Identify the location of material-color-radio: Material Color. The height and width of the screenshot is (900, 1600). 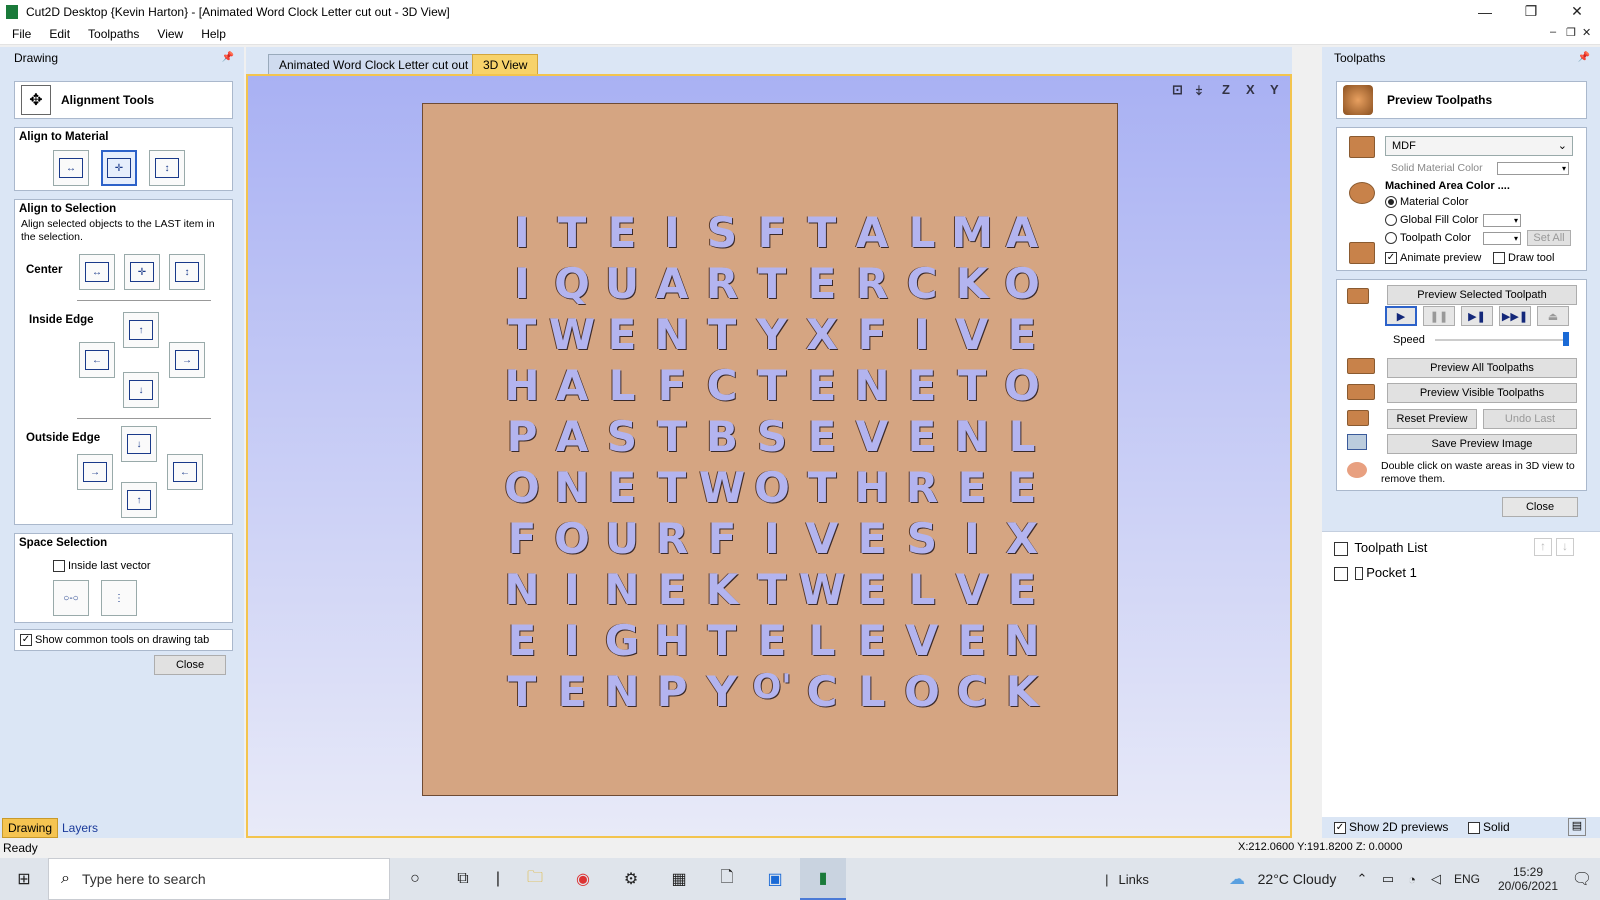
(1426, 202).